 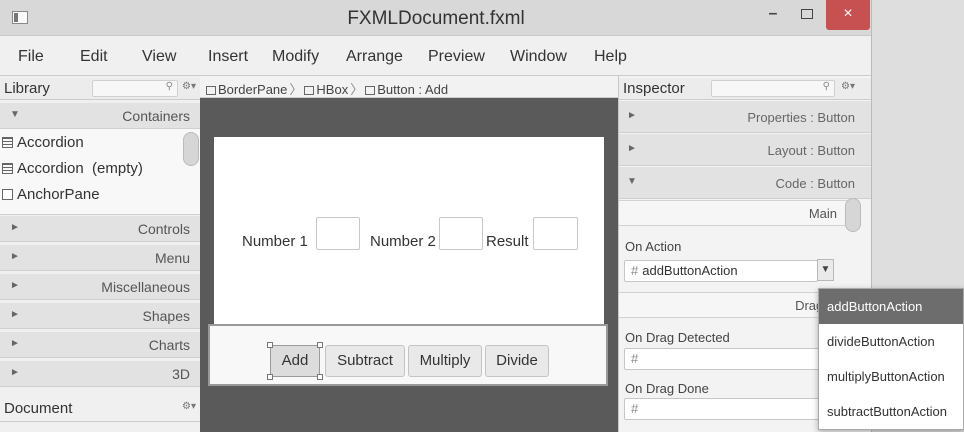 What do you see at coordinates (445, 361) in the screenshot?
I see `multiply-button: Multiply` at bounding box center [445, 361].